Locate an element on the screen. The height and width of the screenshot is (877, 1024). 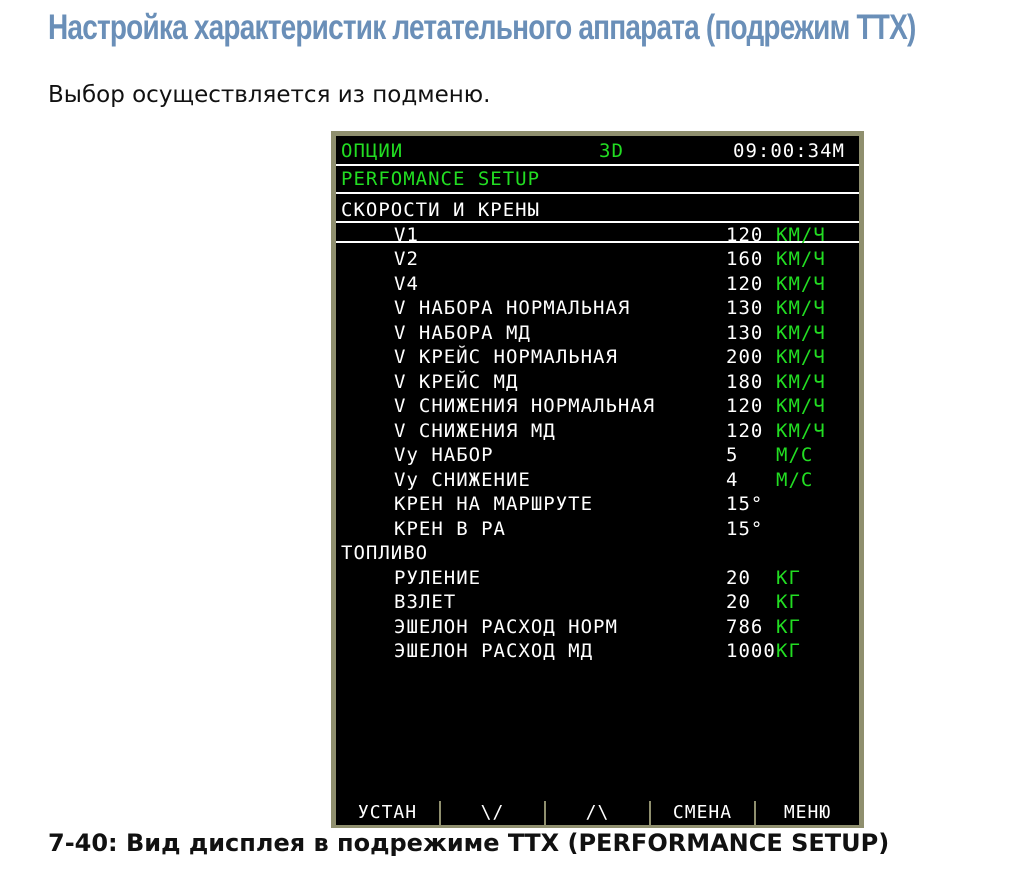
parameter-row: V1 120 КМ/Ч is located at coordinates (597, 236).